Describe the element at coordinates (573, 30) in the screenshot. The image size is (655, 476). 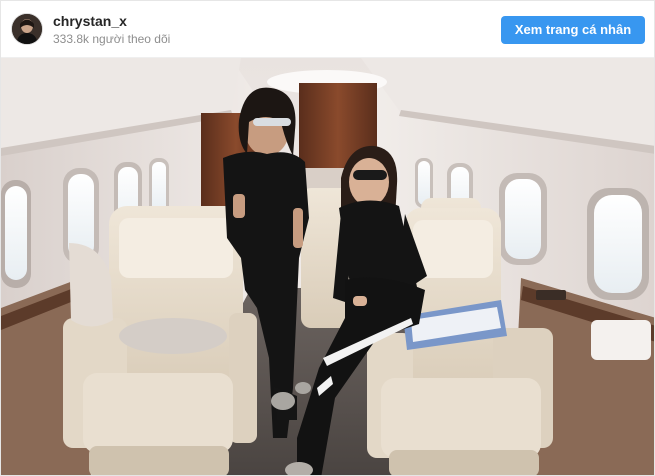
I see `view-profile-button: Xem trang cá nhân` at that location.